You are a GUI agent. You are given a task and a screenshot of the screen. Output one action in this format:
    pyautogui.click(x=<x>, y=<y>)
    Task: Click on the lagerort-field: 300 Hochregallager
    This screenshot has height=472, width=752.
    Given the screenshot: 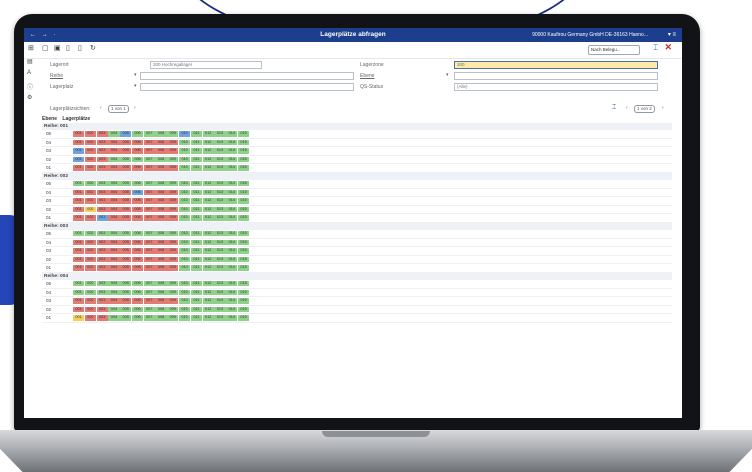 What is the action you would take?
    pyautogui.click(x=206, y=65)
    